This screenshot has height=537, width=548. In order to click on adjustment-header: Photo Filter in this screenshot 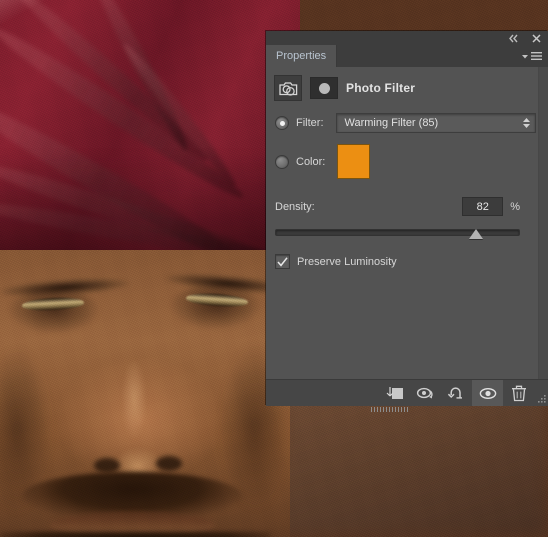, I will do `click(407, 84)`.